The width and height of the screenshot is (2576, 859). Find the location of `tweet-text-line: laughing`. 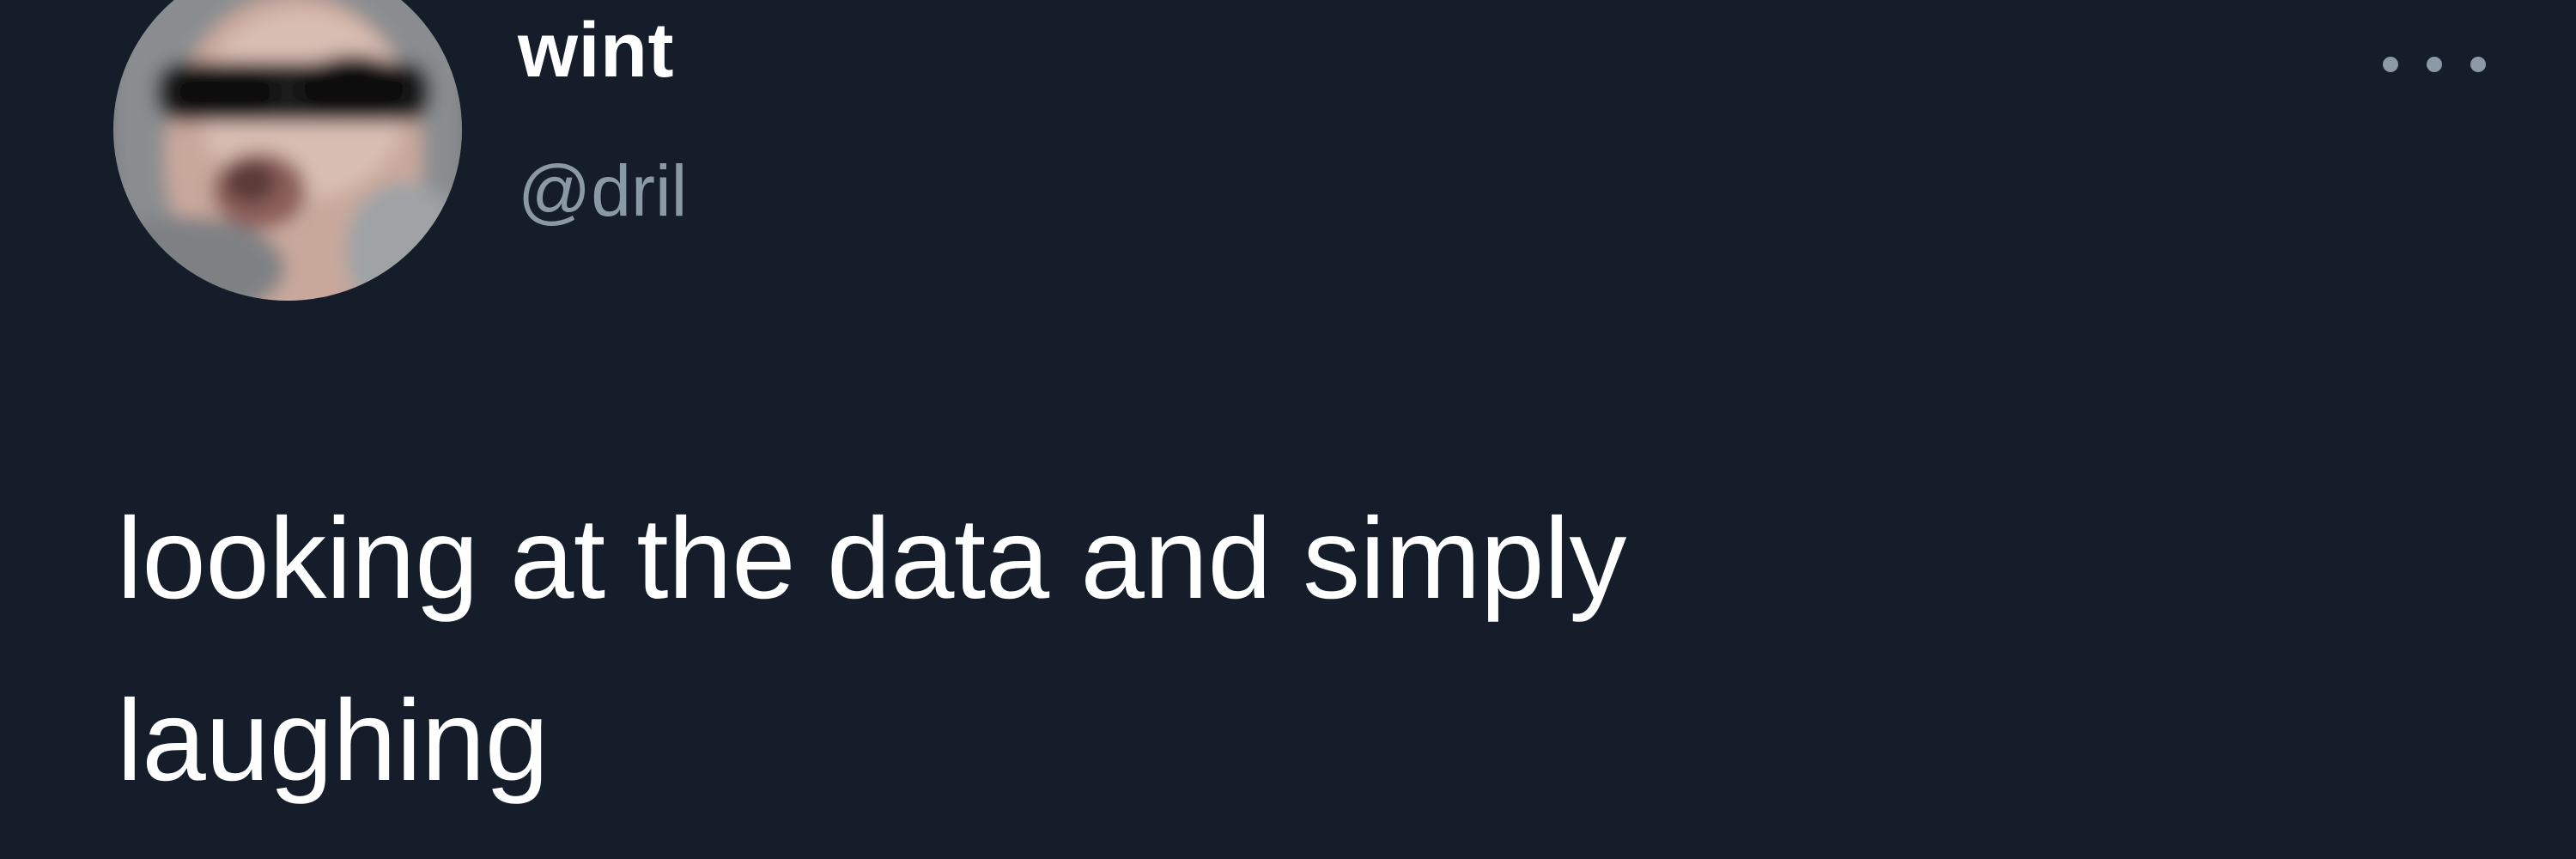

tweet-text-line: laughing is located at coordinates (333, 741).